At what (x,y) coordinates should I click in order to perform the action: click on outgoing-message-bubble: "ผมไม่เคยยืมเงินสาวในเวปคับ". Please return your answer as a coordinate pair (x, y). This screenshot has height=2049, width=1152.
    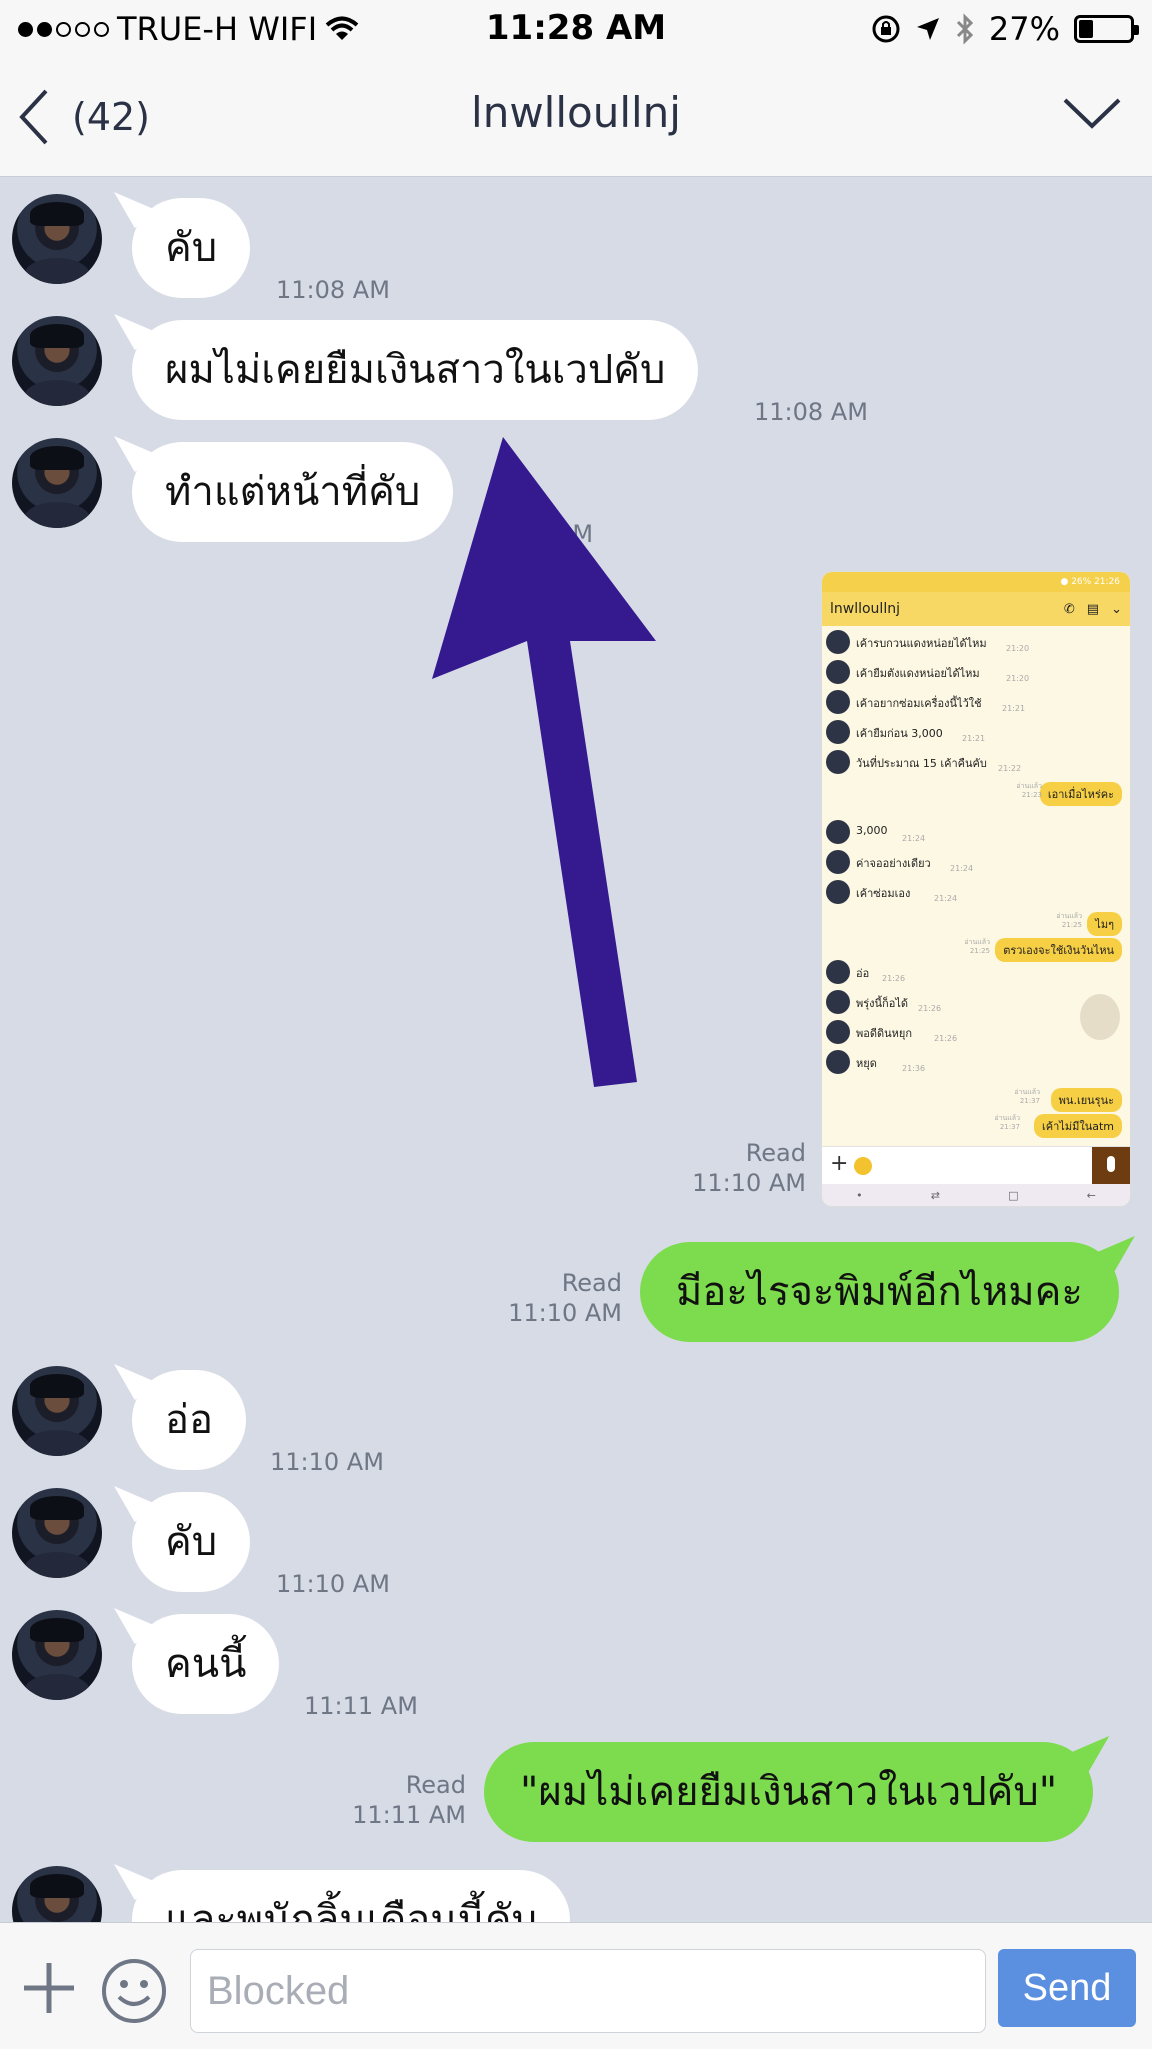
    Looking at the image, I should click on (789, 1792).